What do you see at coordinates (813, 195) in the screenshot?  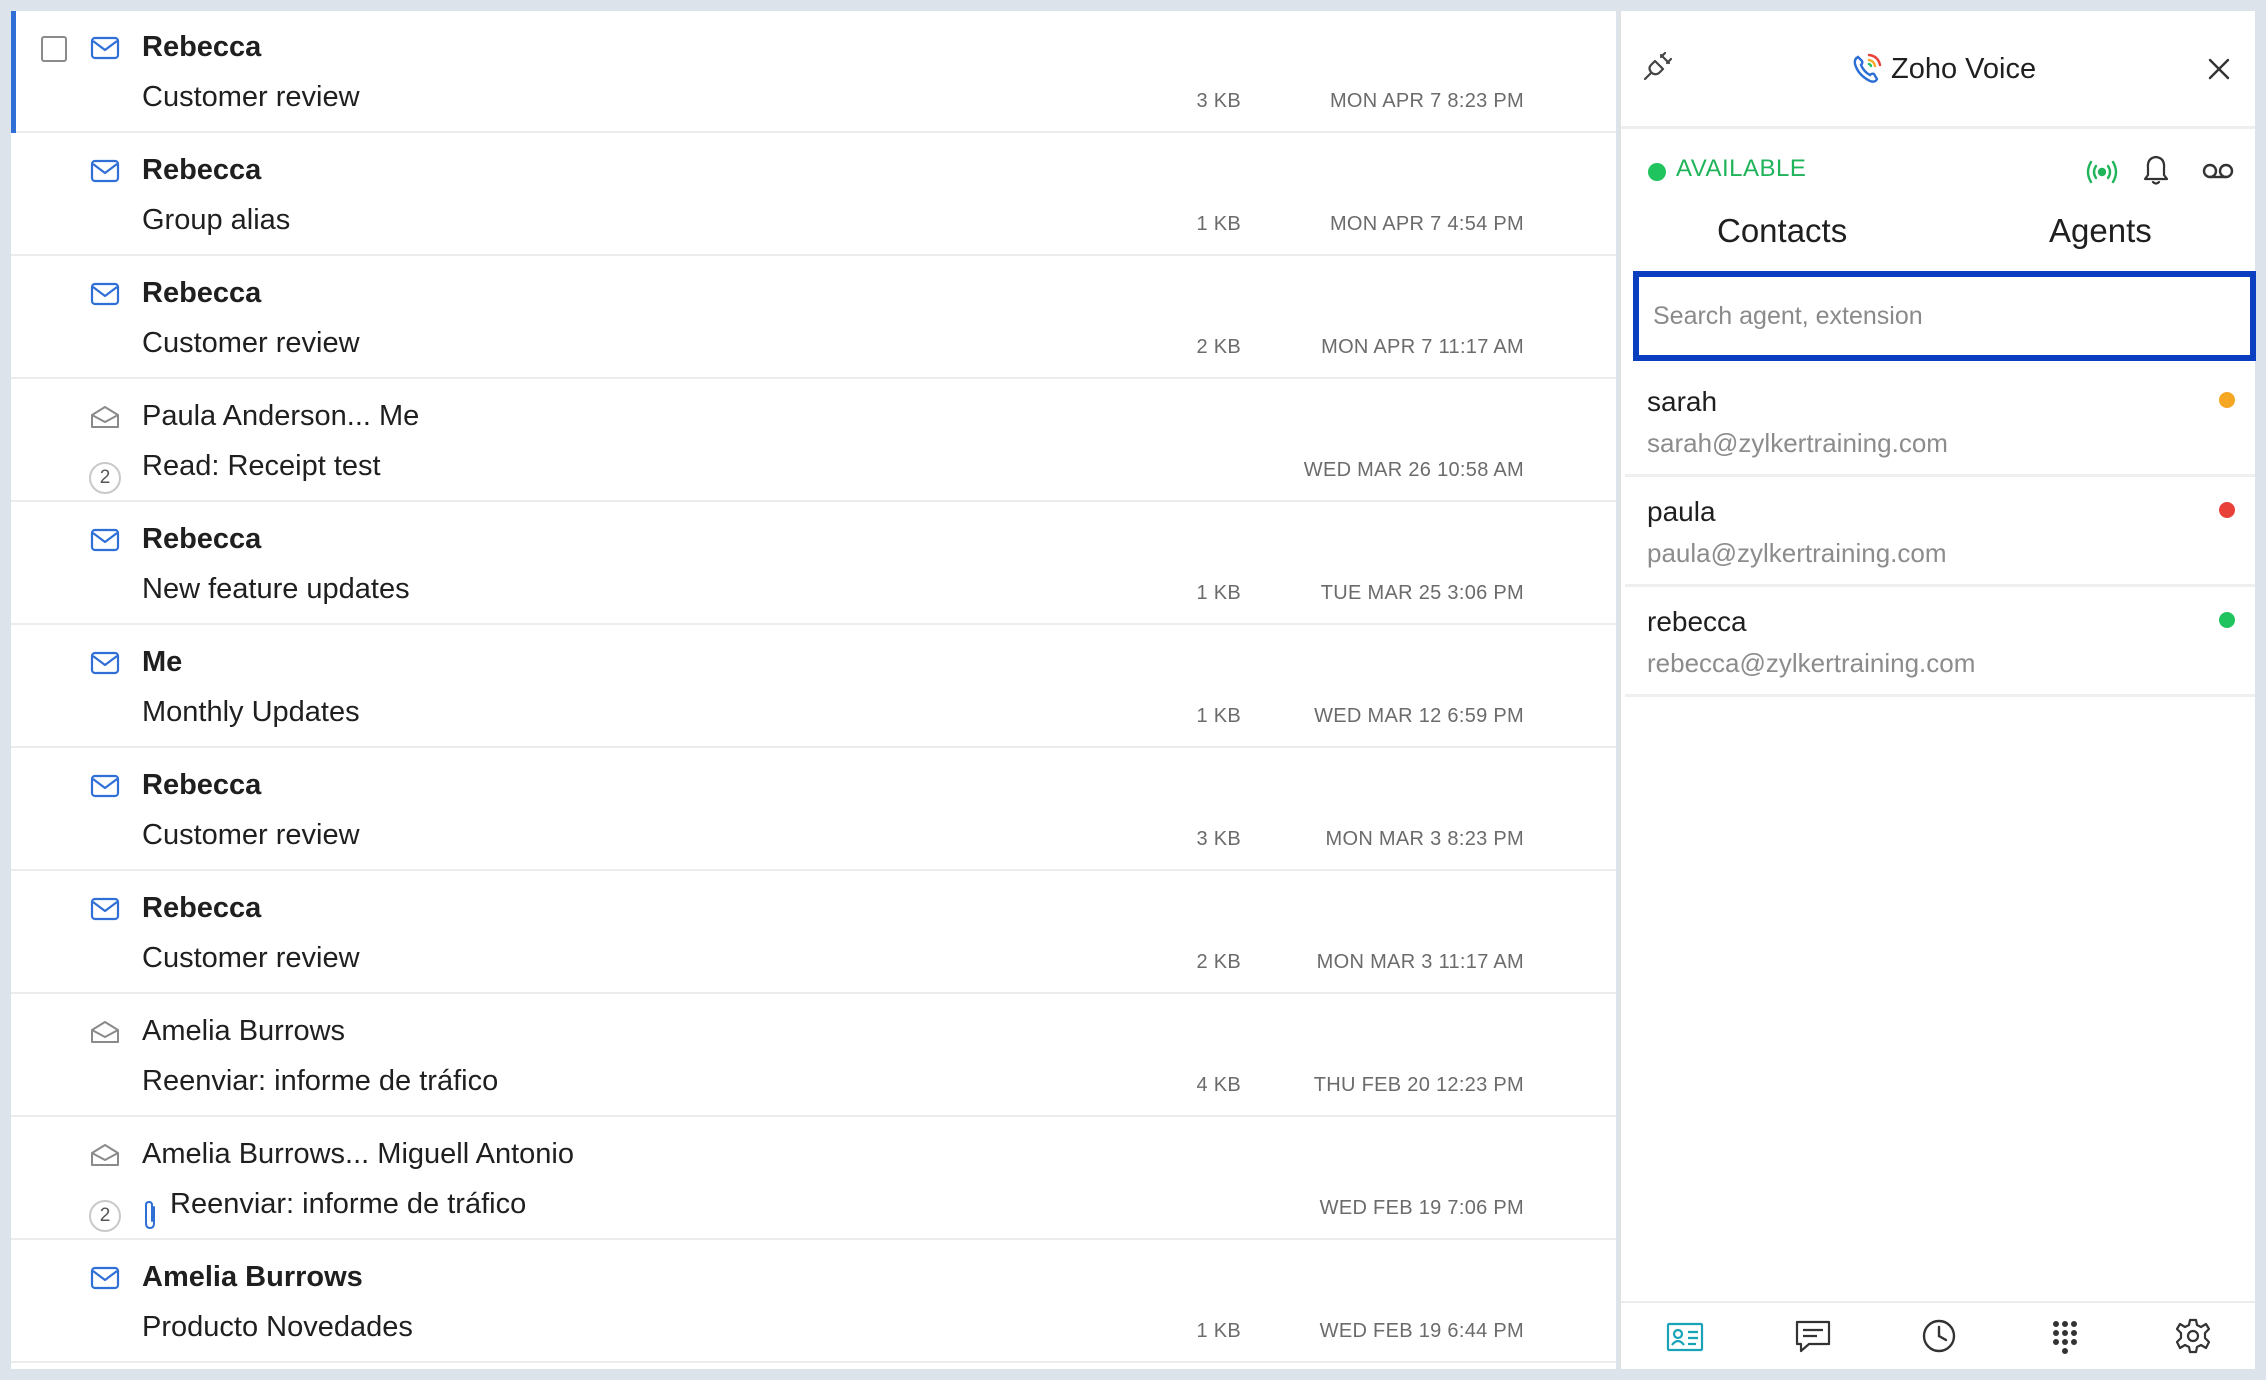 I see `mail-row: Rebecca Group alias 1 KB MON APR 7 4:54 PM` at bounding box center [813, 195].